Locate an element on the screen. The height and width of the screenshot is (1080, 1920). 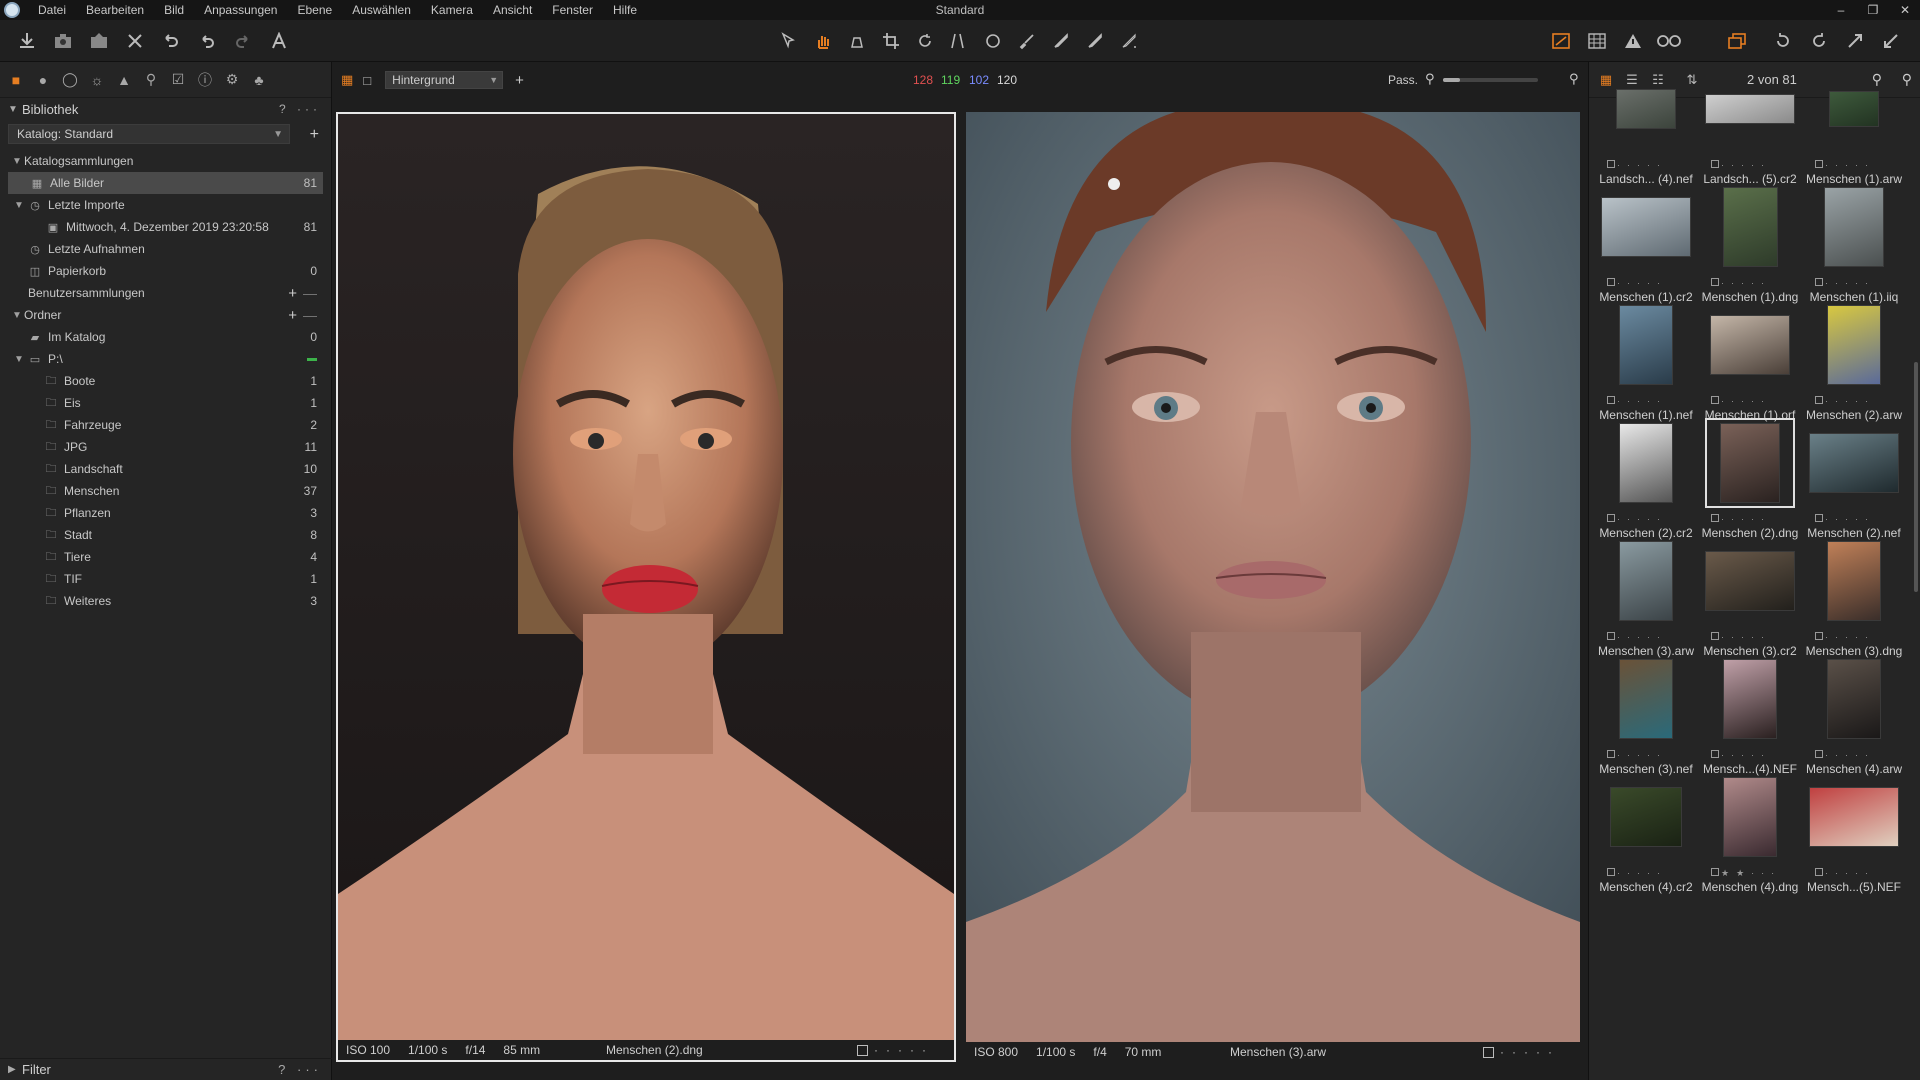
collapse-icon is located at coordinates (1891, 41).